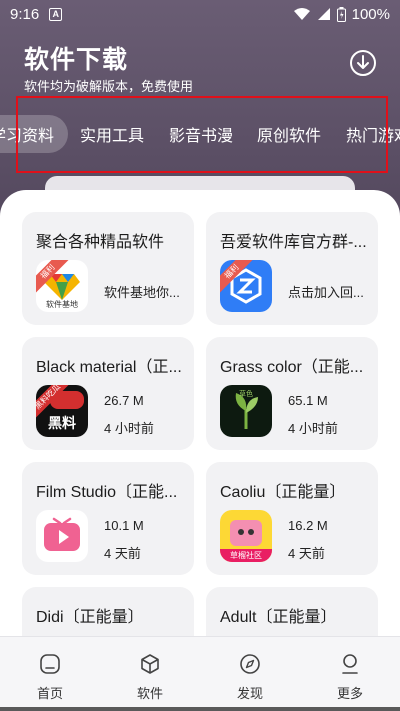 Image resolution: width=400 pixels, height=711 pixels. Describe the element at coordinates (150, 664) in the screenshot. I see `cube-icon` at that location.